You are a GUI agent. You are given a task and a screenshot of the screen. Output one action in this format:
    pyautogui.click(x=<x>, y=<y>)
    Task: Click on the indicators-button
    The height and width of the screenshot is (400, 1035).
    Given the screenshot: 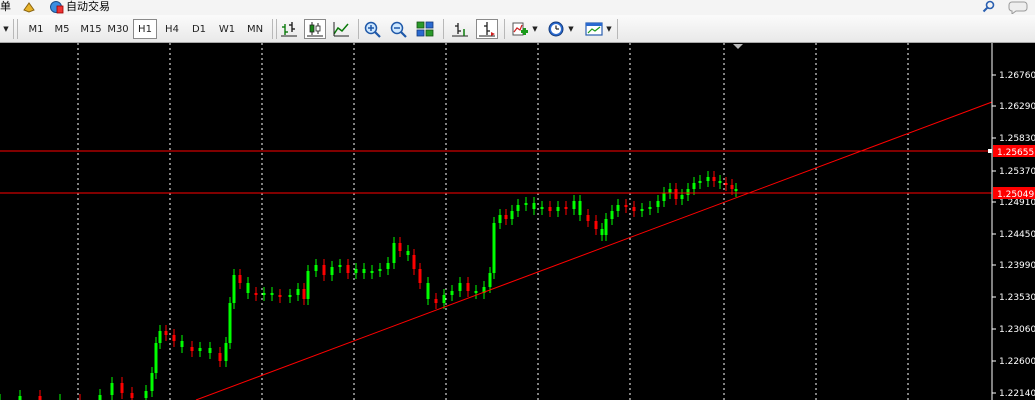 What is the action you would take?
    pyautogui.click(x=520, y=29)
    